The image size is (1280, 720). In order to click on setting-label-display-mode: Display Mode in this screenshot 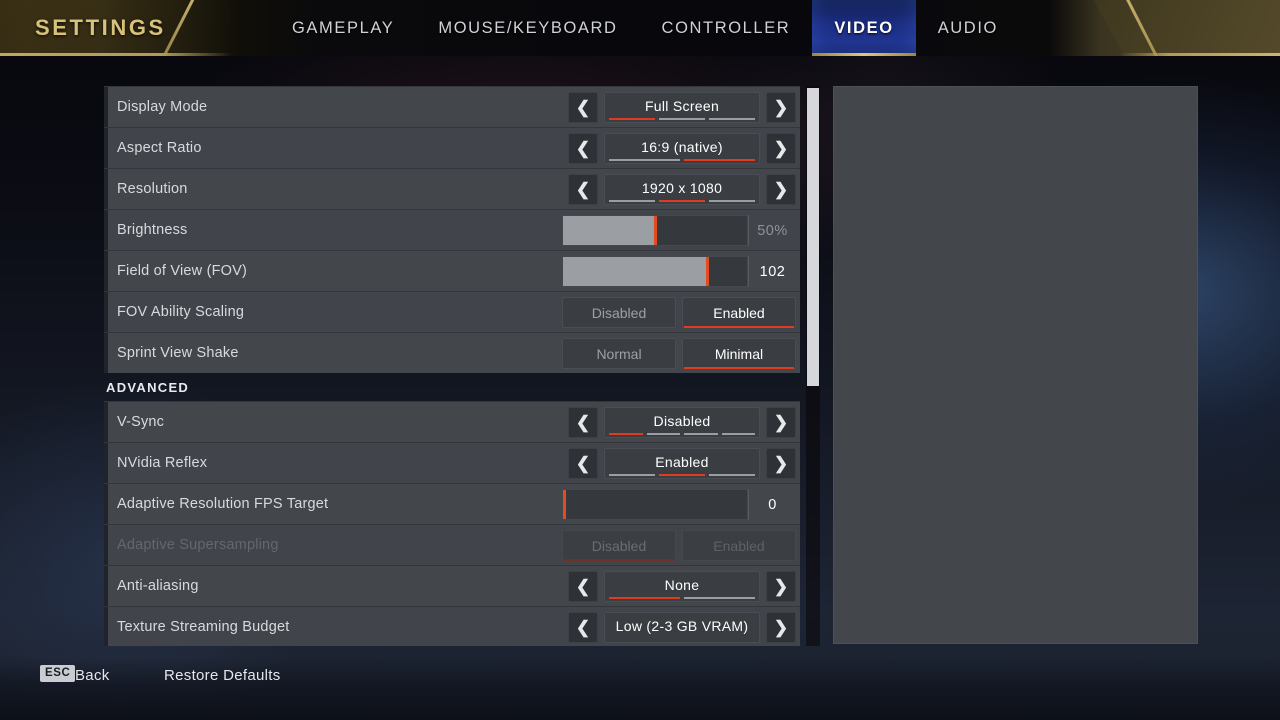, I will do `click(162, 107)`.